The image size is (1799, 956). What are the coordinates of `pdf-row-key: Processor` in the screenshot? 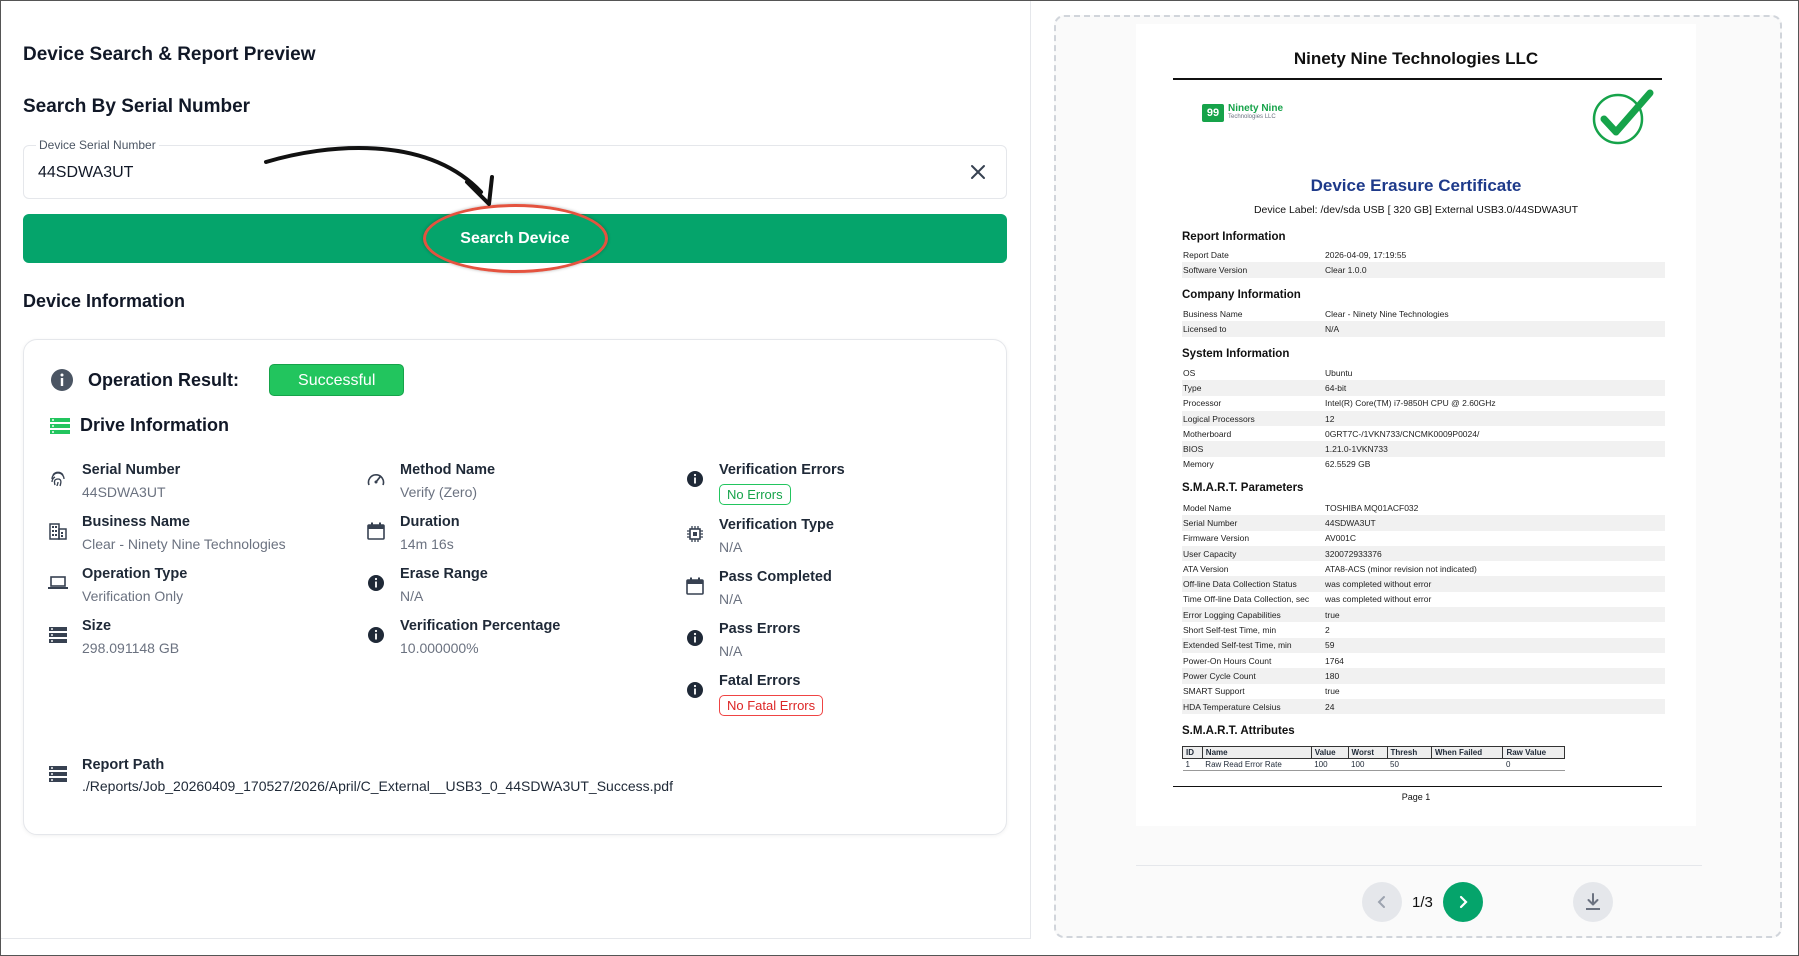 It's located at (1202, 403).